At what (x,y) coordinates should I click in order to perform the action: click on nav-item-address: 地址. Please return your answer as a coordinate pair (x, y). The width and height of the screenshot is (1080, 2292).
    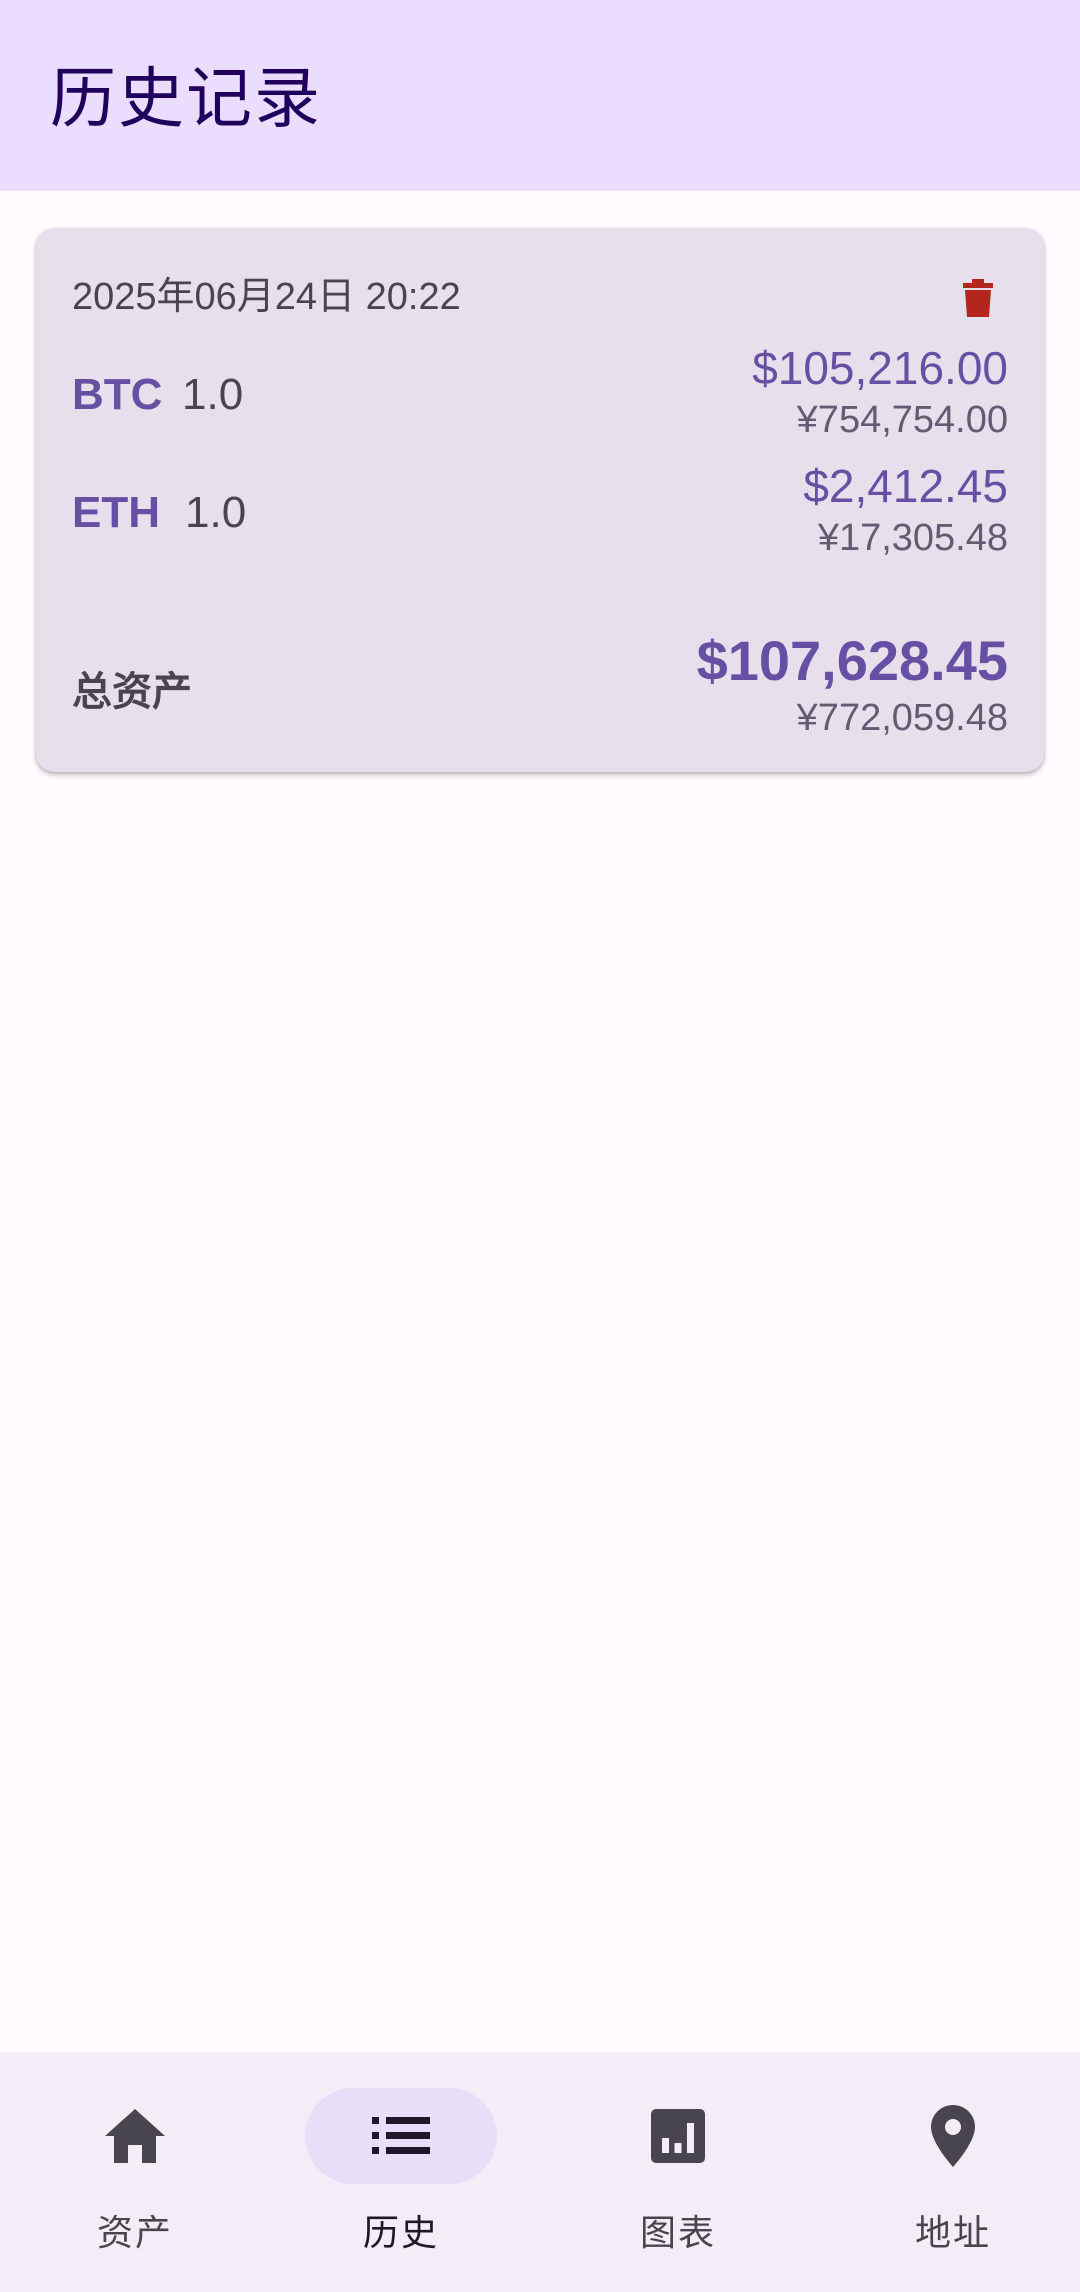
    Looking at the image, I should click on (949, 2188).